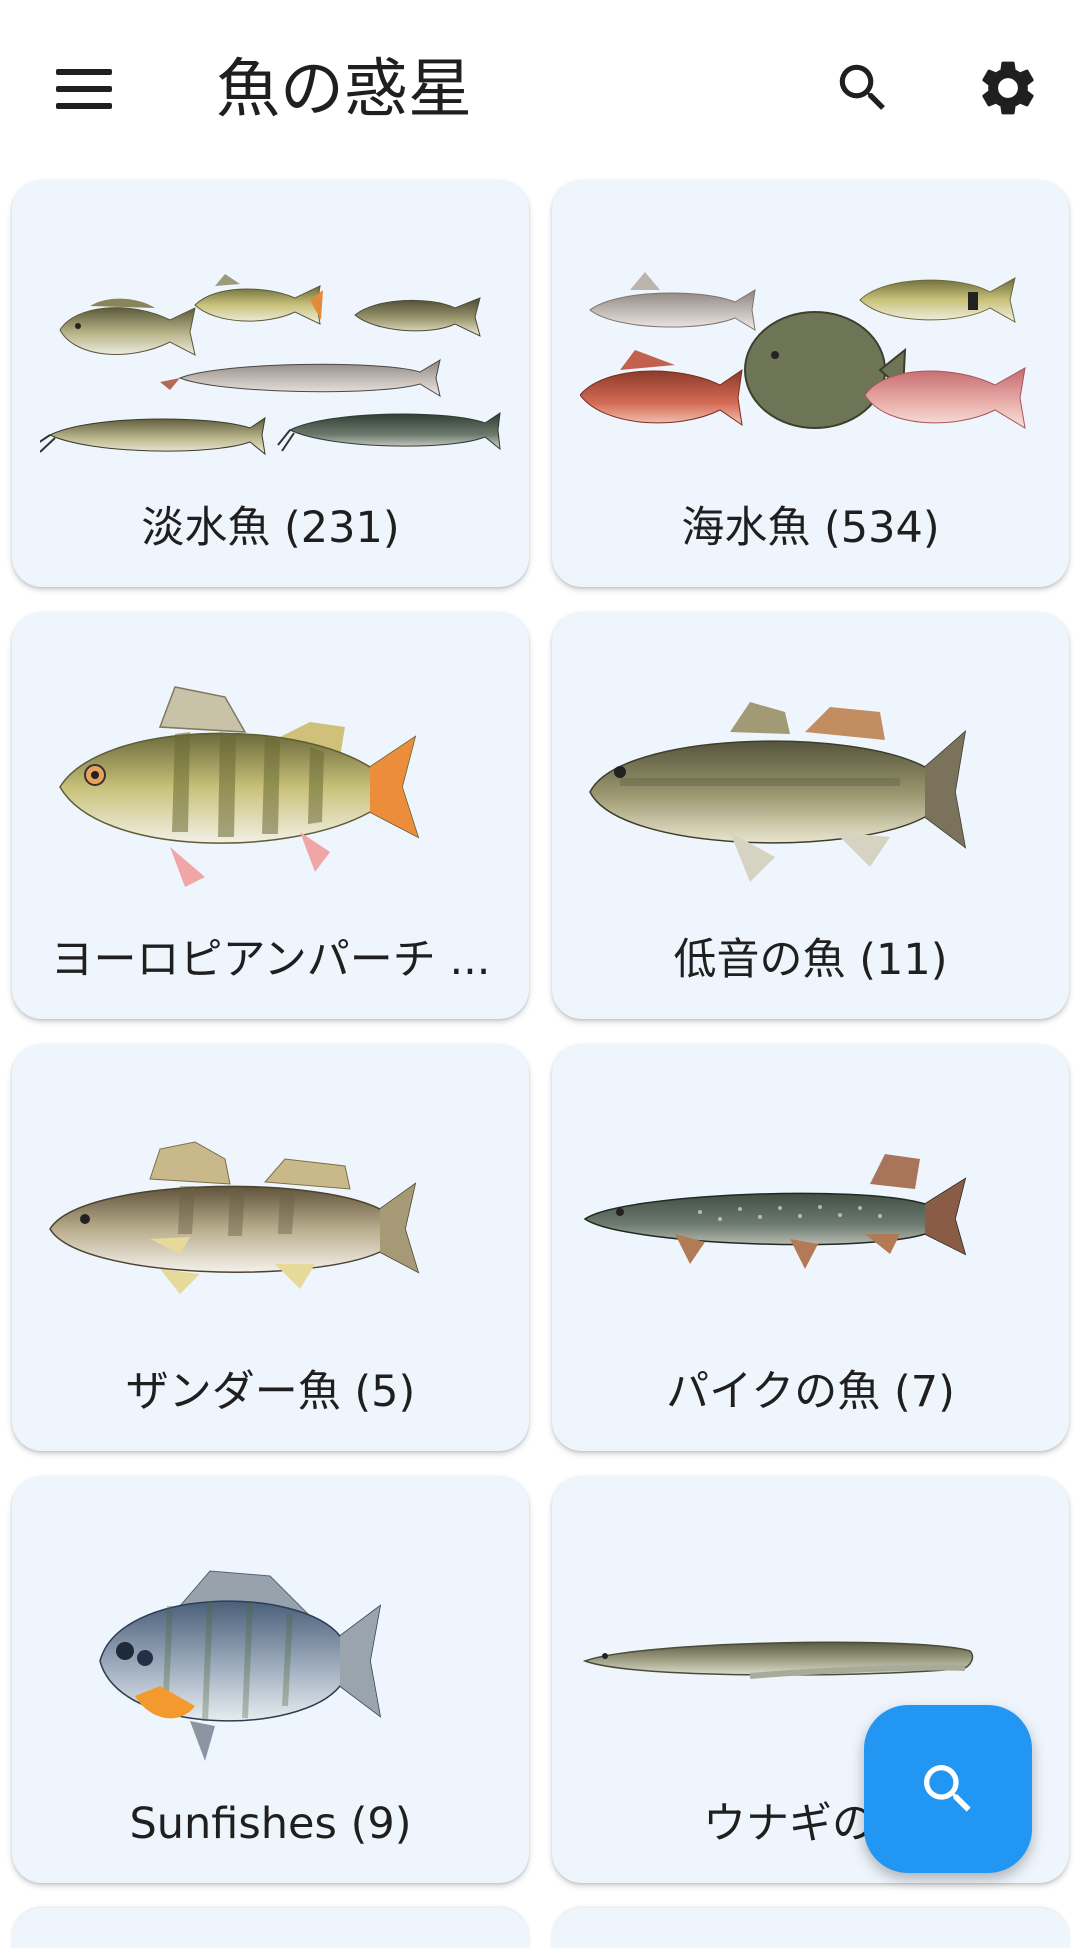  Describe the element at coordinates (810, 1392) in the screenshot. I see `category-label: パイクの魚 (7)` at that location.